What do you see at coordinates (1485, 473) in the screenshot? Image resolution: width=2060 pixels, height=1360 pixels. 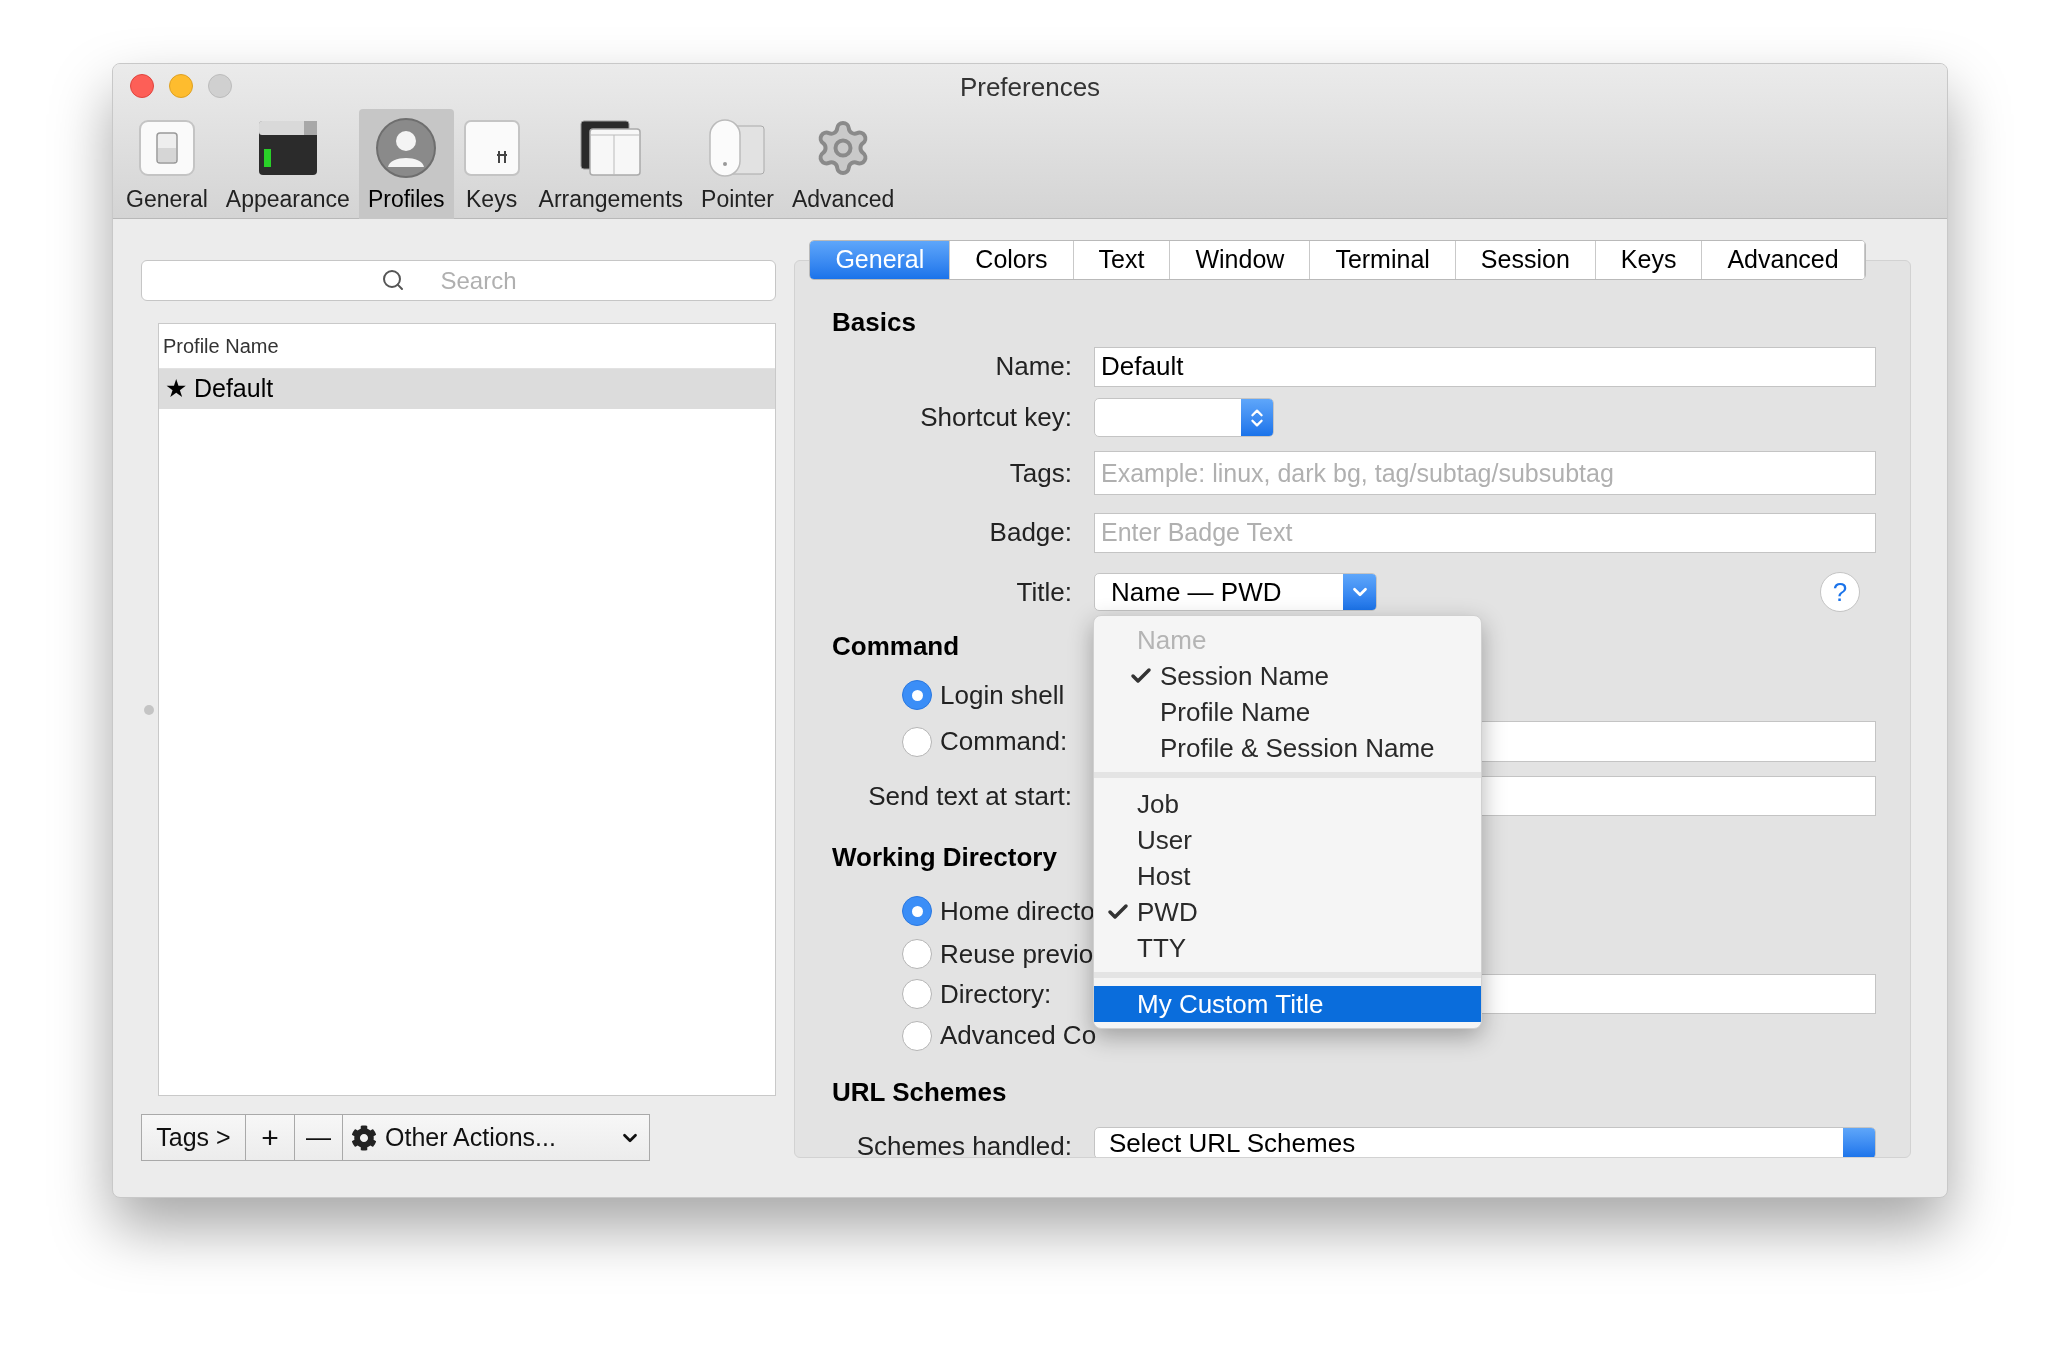 I see `tags-field: Example: linux, dark bg, tag/subtag/subsubtag` at bounding box center [1485, 473].